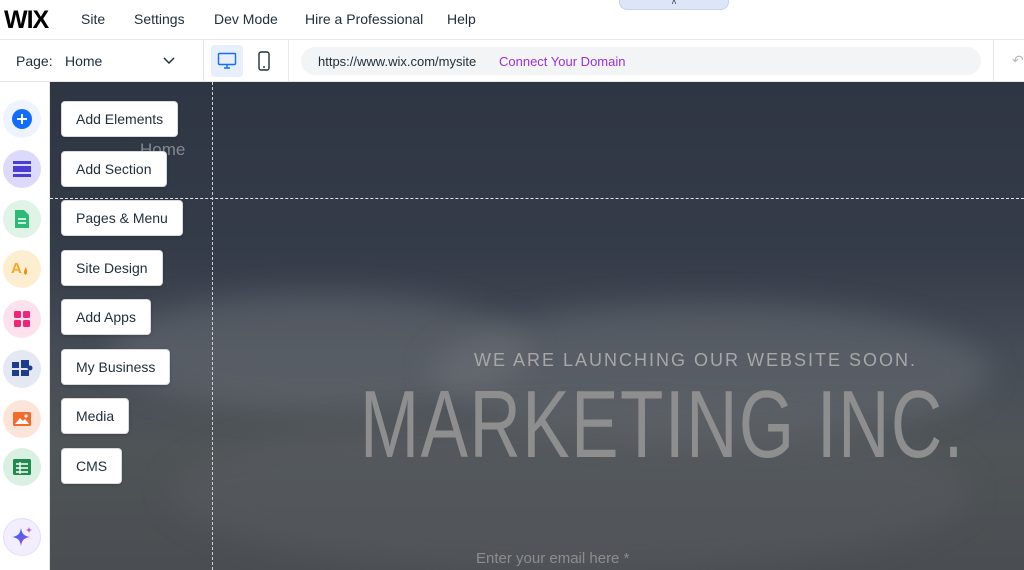  I want to click on ai-assistant-button, so click(22, 537).